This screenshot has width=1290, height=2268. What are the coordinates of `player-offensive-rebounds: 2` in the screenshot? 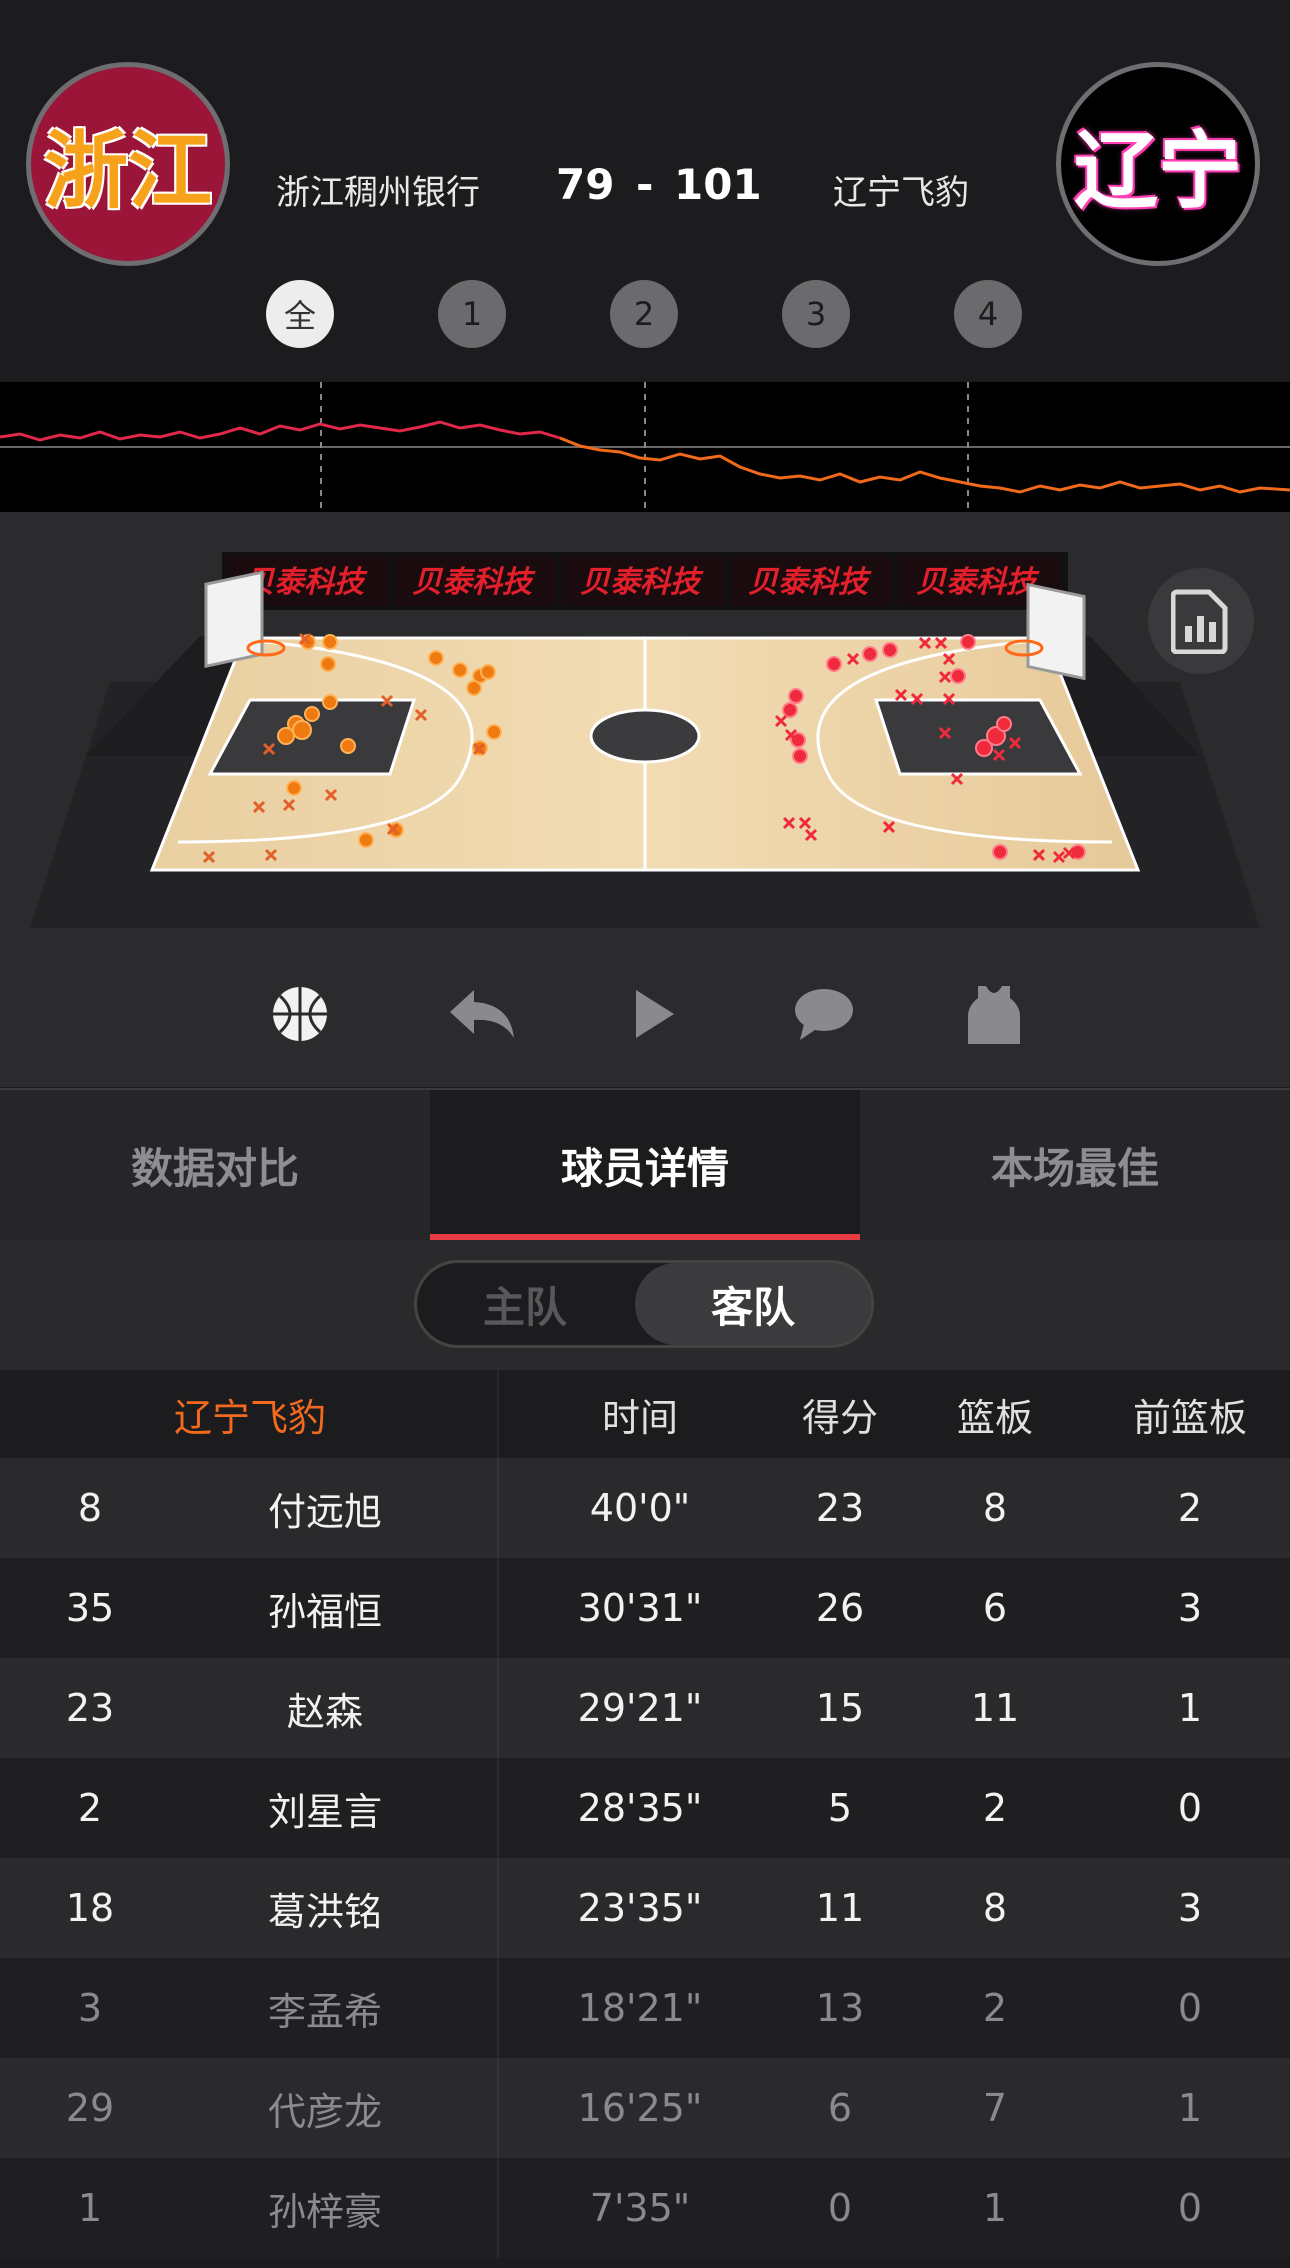 It's located at (1190, 1508).